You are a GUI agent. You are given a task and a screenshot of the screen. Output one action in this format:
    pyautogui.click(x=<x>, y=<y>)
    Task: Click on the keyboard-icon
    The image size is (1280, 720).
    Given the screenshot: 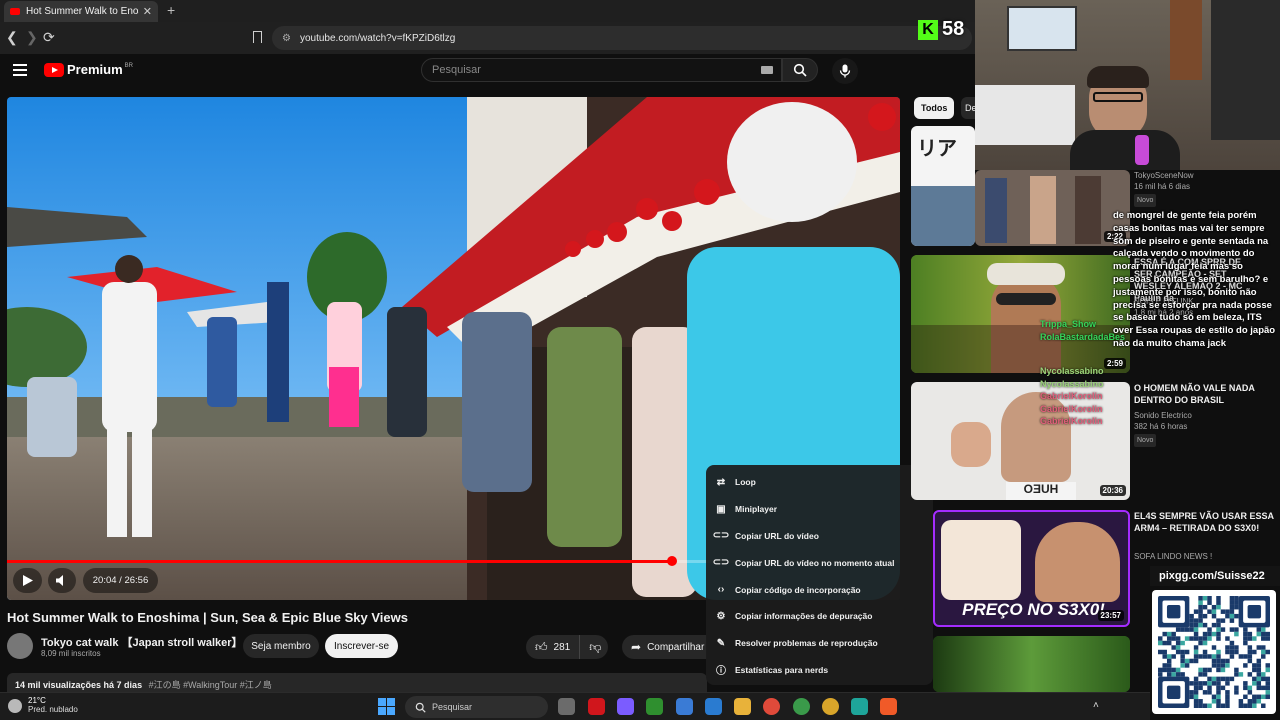 What is the action you would take?
    pyautogui.click(x=767, y=70)
    